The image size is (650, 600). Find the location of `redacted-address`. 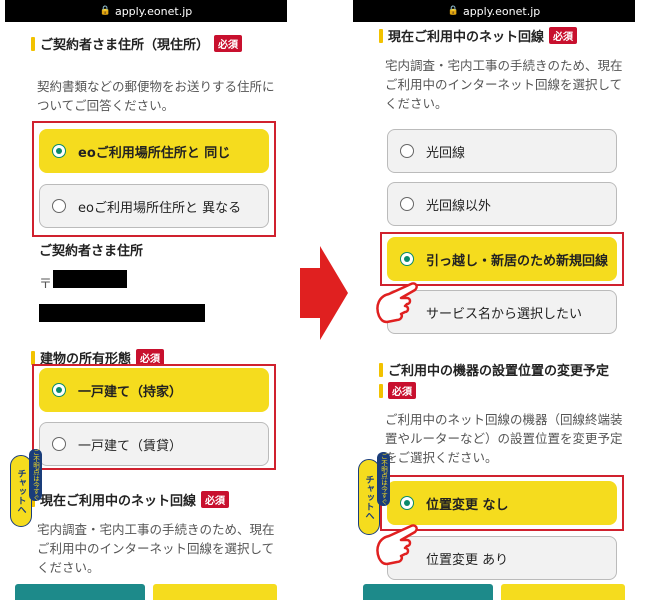

redacted-address is located at coordinates (122, 313).